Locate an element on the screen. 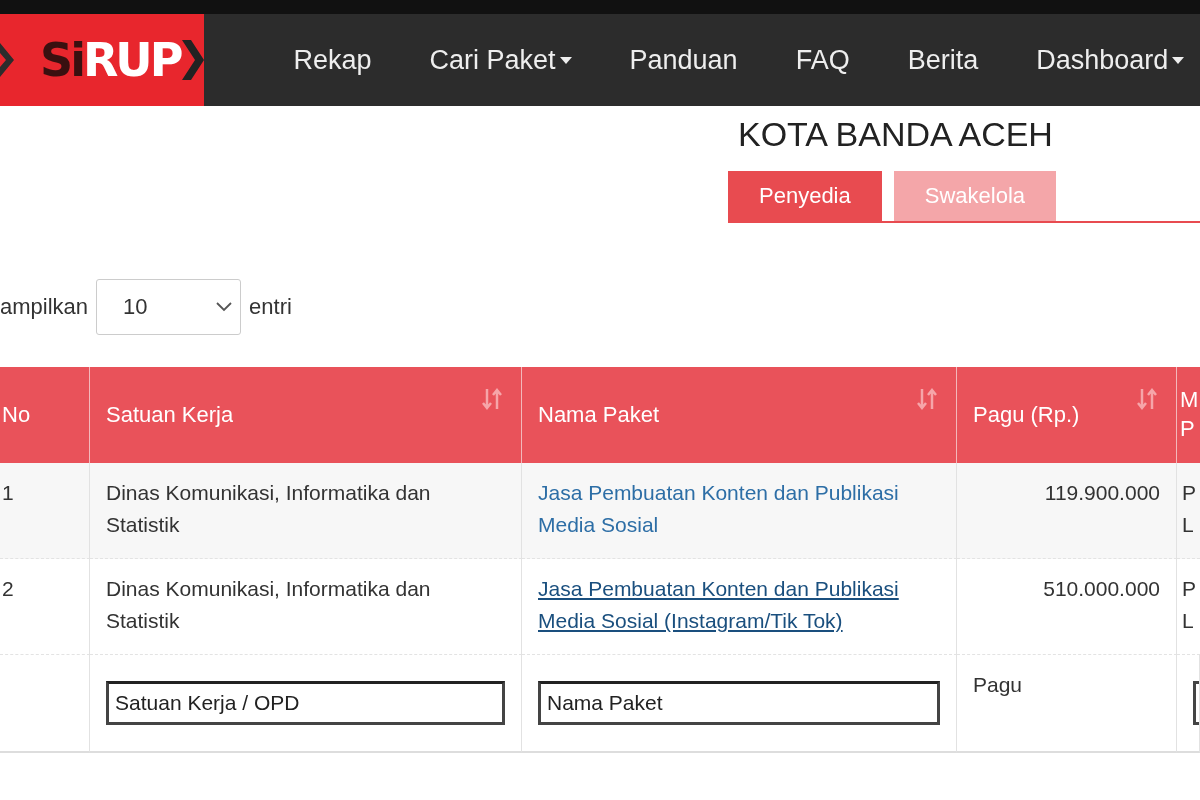  table-cell: 510.000.000 is located at coordinates (1067, 606).